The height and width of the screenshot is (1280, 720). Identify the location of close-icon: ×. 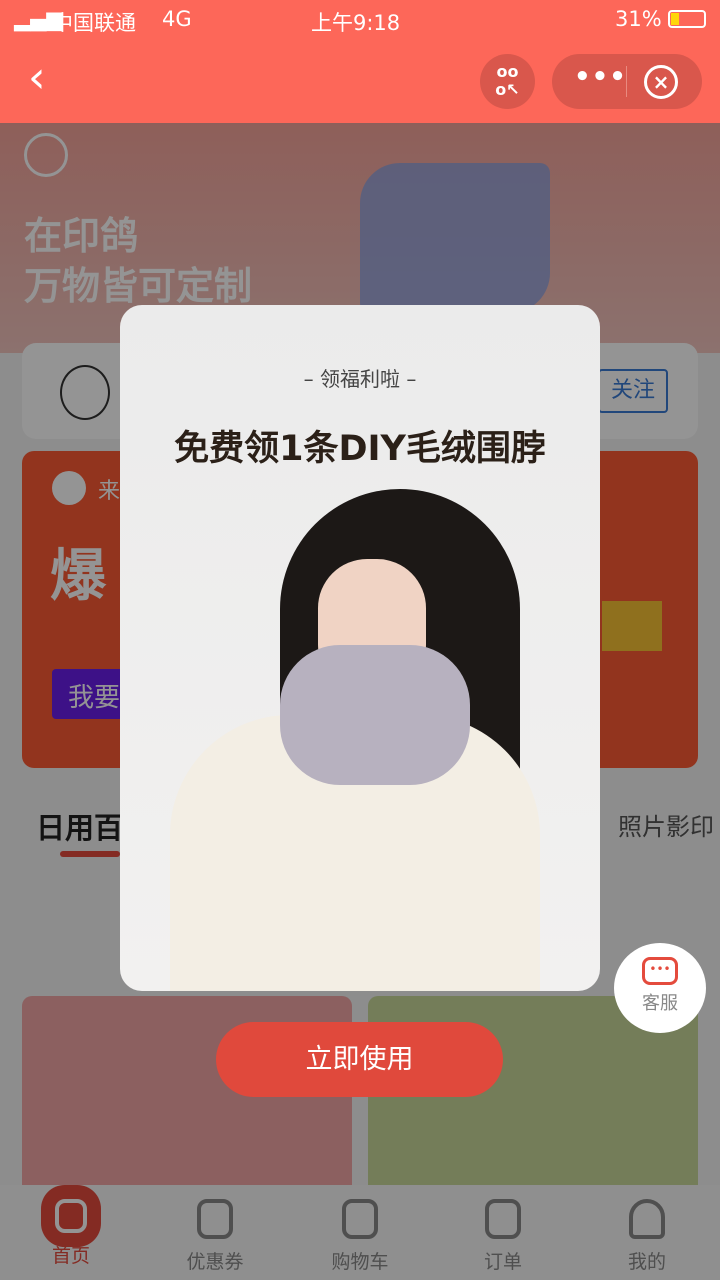
(661, 82).